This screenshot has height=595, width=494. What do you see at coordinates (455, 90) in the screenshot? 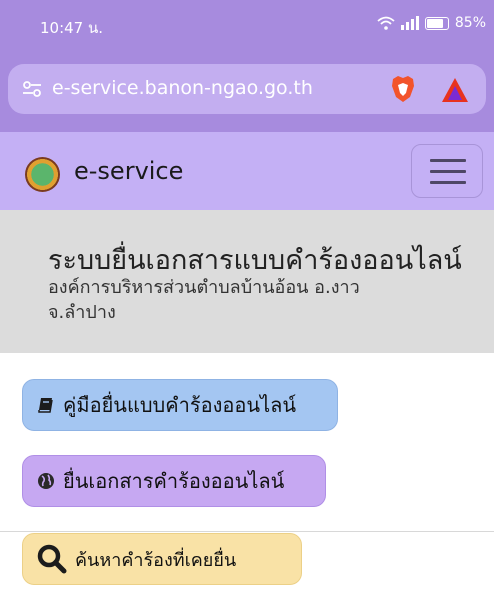
I see `brave-rewards-icon` at bounding box center [455, 90].